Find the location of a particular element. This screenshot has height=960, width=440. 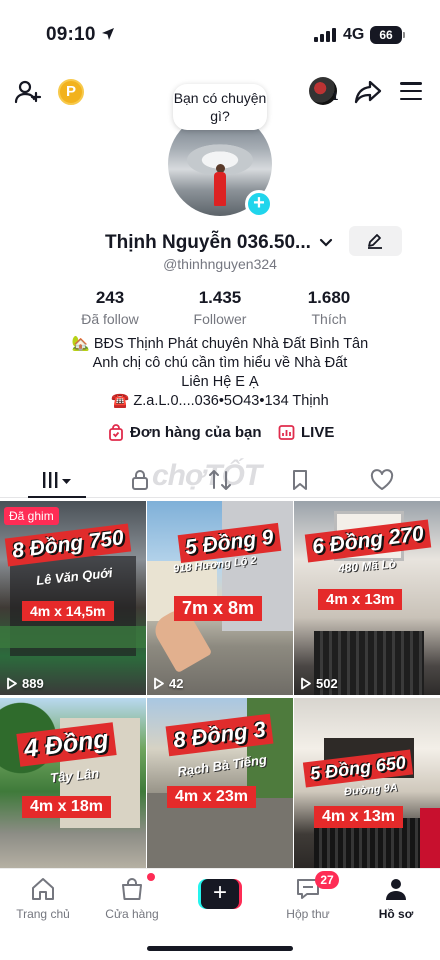

nav-home: Trang chủ is located at coordinates (43, 899).